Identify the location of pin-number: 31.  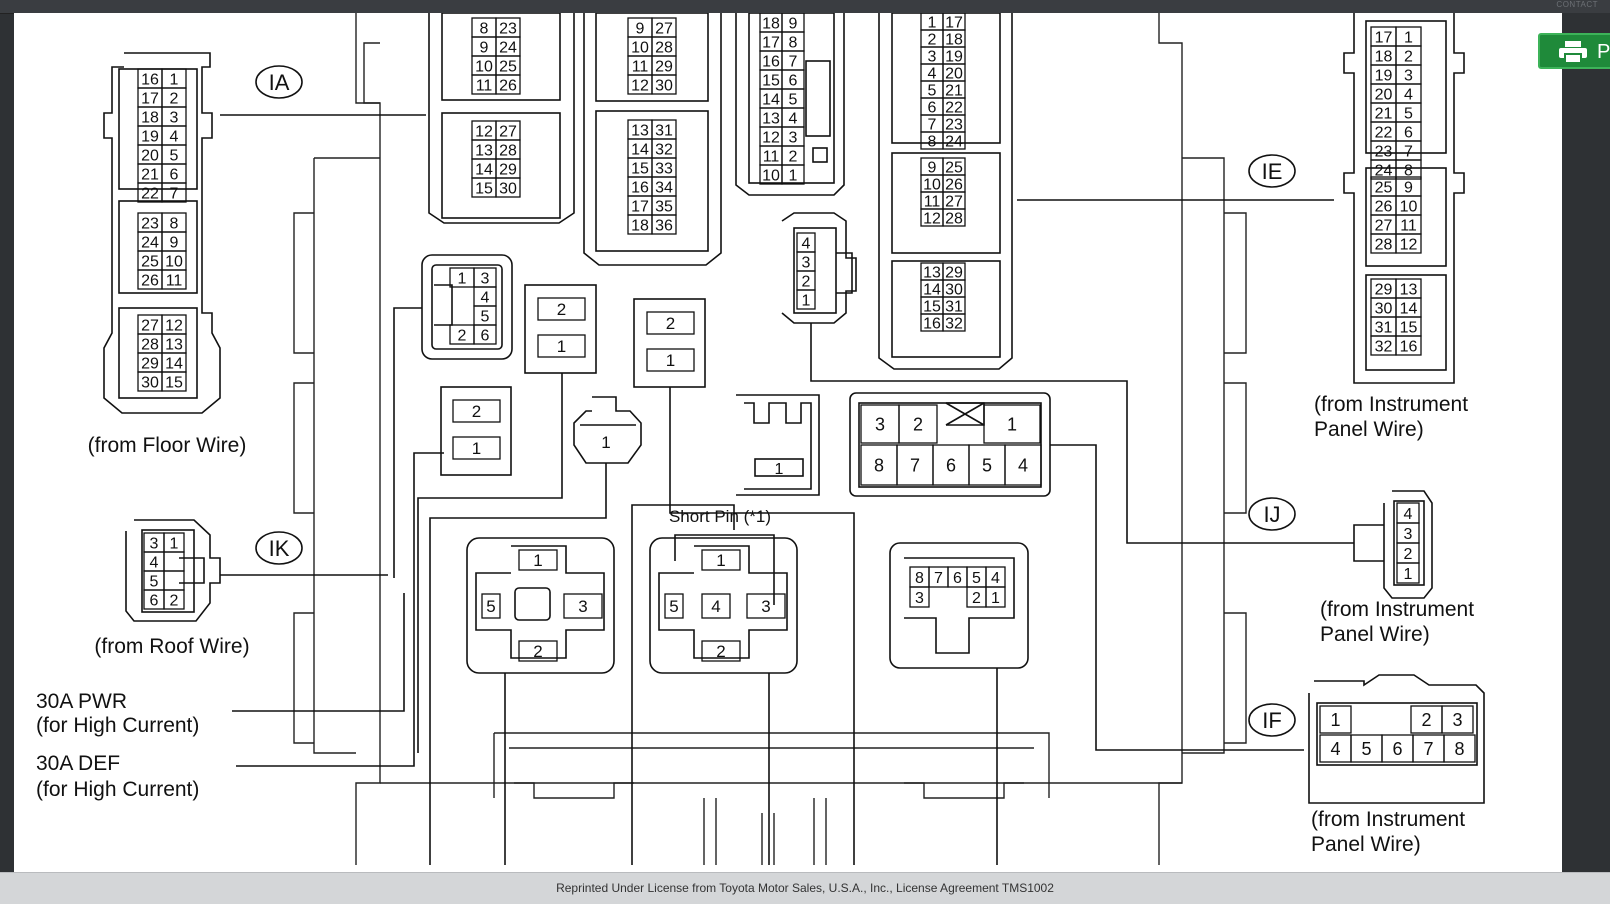
(664, 130).